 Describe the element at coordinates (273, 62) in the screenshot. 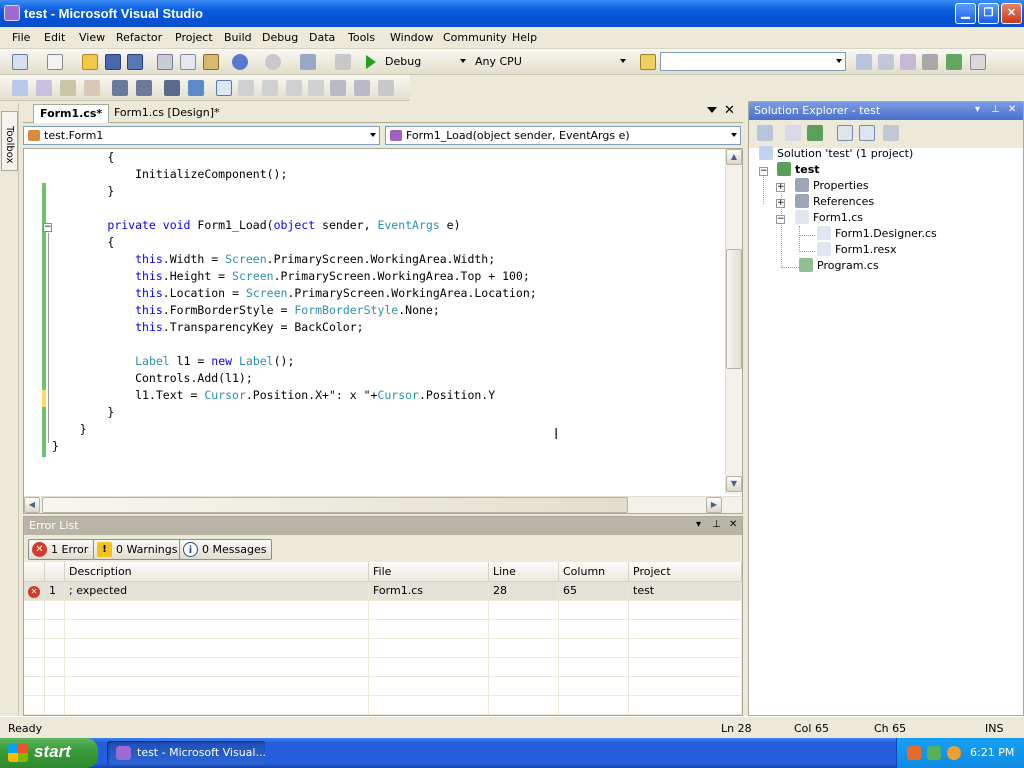

I see `redo-icon` at that location.